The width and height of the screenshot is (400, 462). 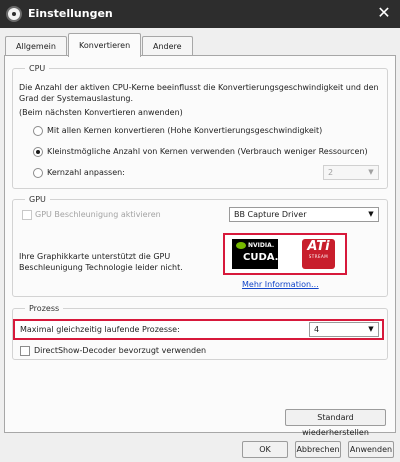 What do you see at coordinates (318, 449) in the screenshot?
I see `cancel-button: Abbrechen` at bounding box center [318, 449].